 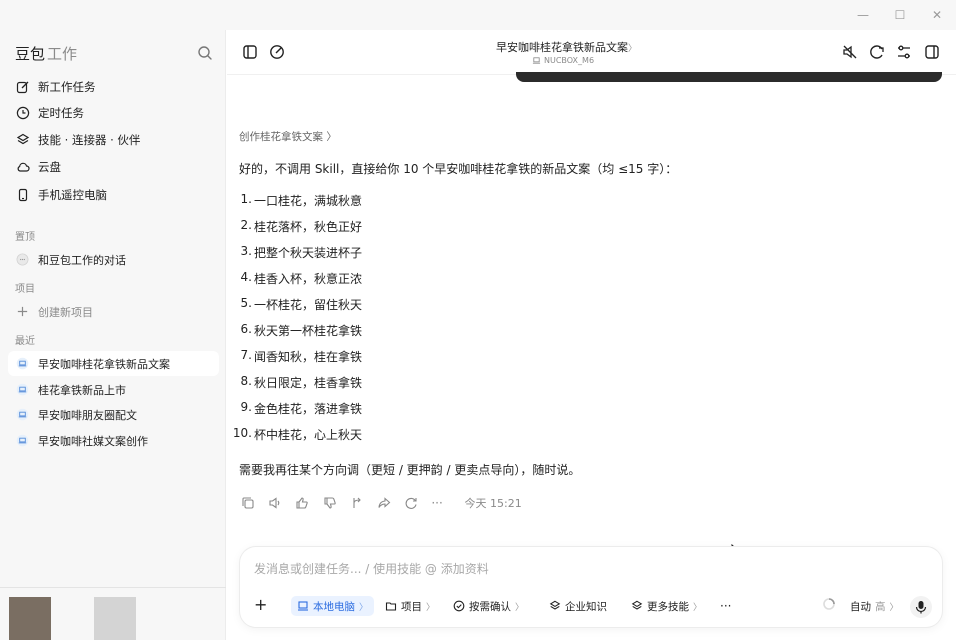 What do you see at coordinates (115, 618) in the screenshot?
I see `thumbnail-image` at bounding box center [115, 618].